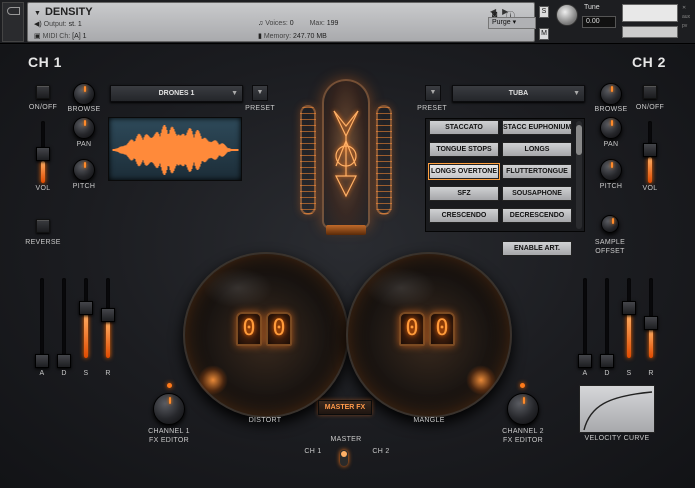  I want to click on ch1-pitch-knob, so click(84, 170).